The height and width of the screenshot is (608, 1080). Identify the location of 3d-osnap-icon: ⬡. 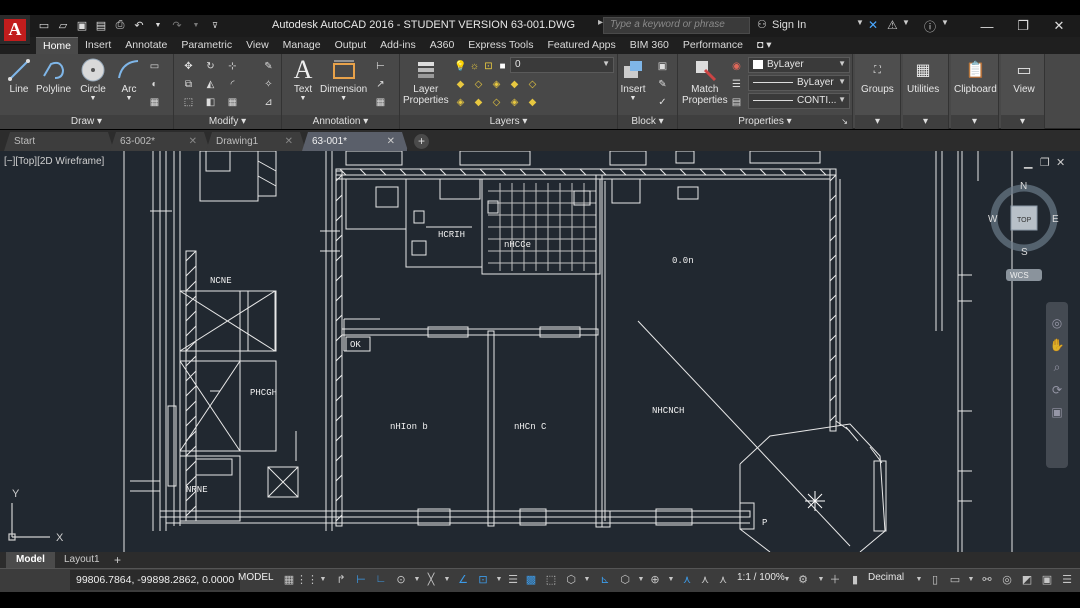
(571, 579).